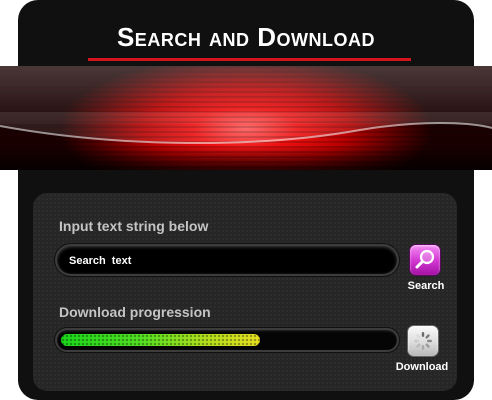 Image resolution: width=492 pixels, height=400 pixels. I want to click on magnifier-icon, so click(425, 259).